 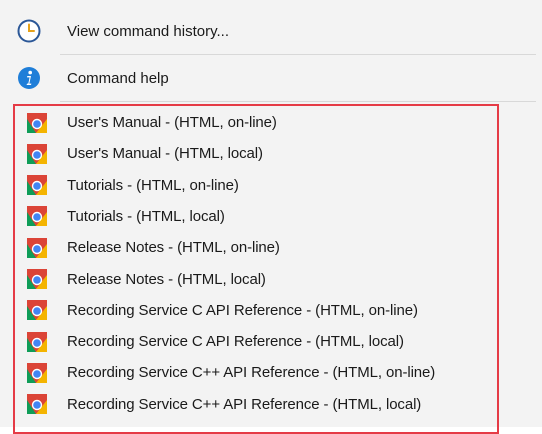 I want to click on menu-item-label: Tutorials - (HTML, local), so click(x=146, y=216).